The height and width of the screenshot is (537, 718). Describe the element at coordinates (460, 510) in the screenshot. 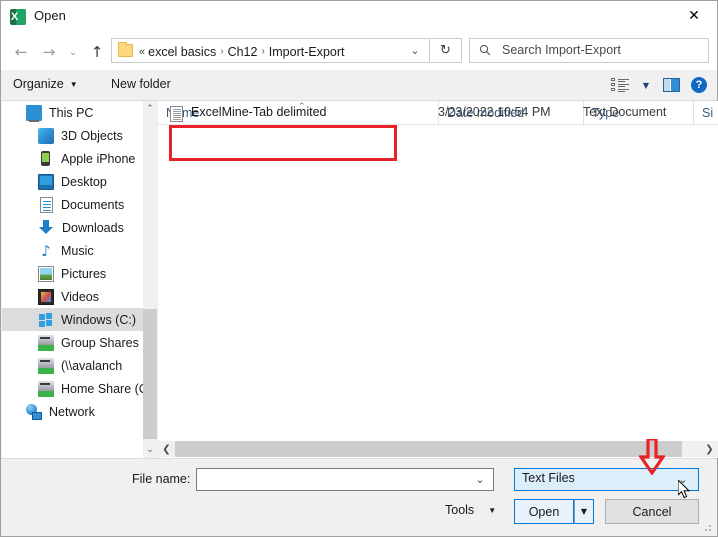

I see `tools-label: Tools` at that location.